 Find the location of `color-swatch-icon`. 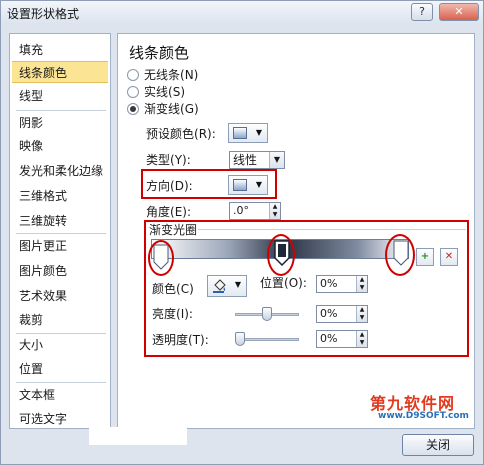

color-swatch-icon is located at coordinates (240, 133).